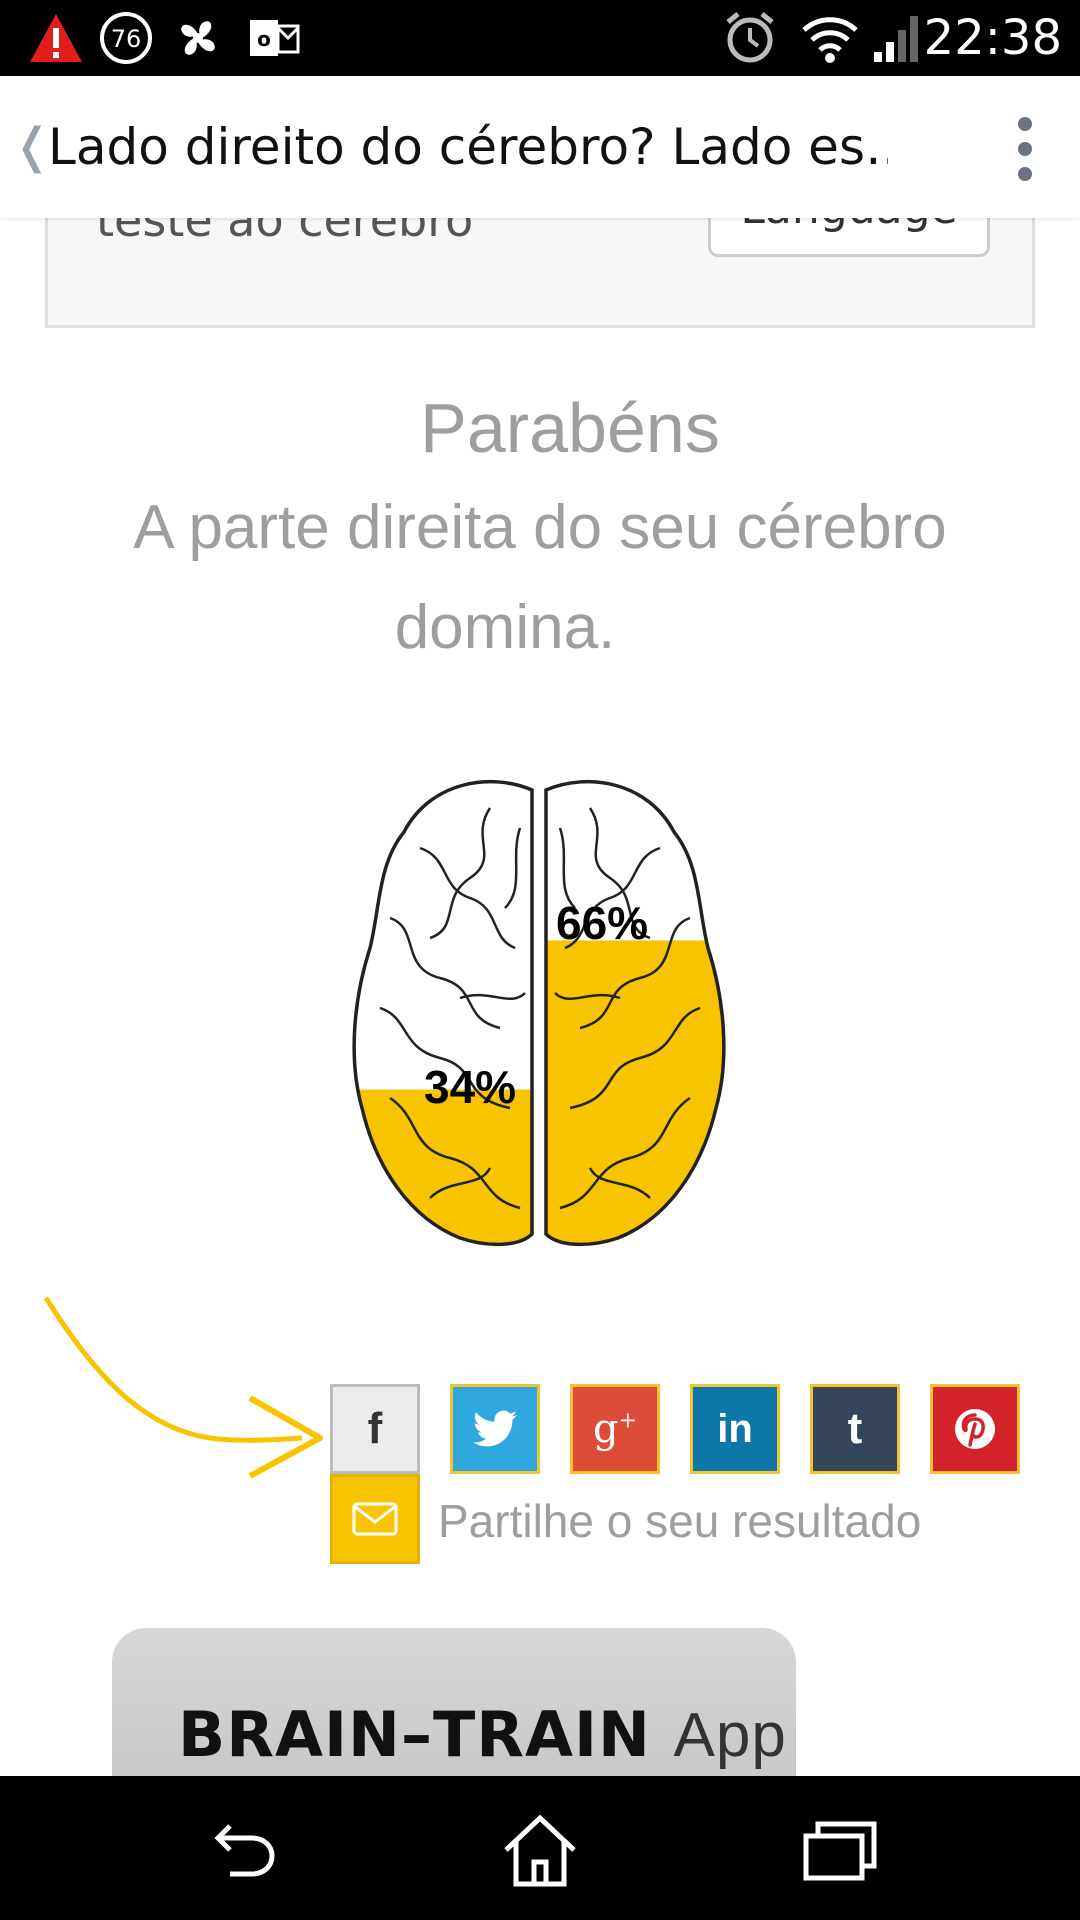  I want to click on language-button: Language, so click(849, 237).